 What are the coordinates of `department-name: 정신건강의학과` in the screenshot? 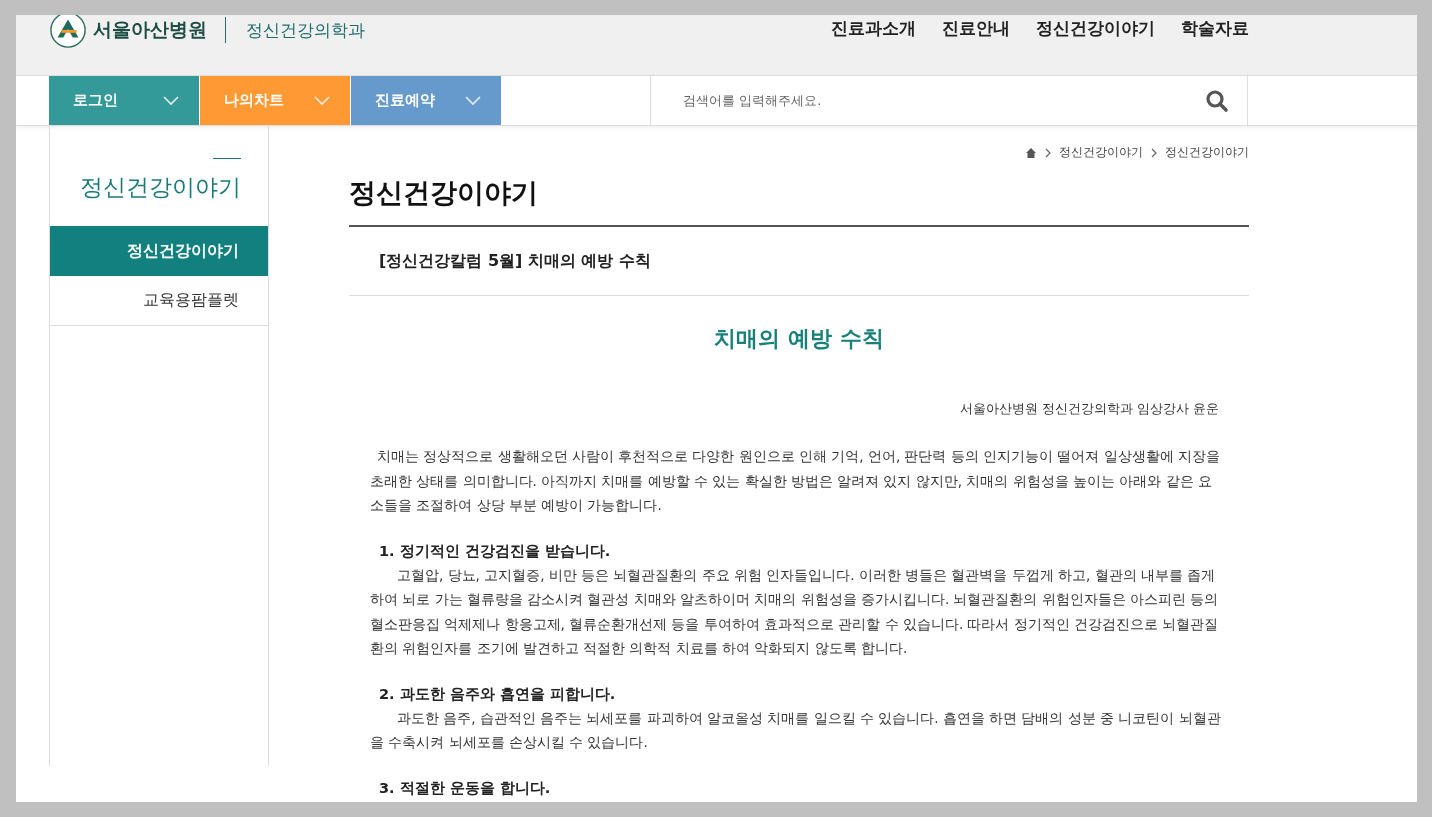 It's located at (305, 30).